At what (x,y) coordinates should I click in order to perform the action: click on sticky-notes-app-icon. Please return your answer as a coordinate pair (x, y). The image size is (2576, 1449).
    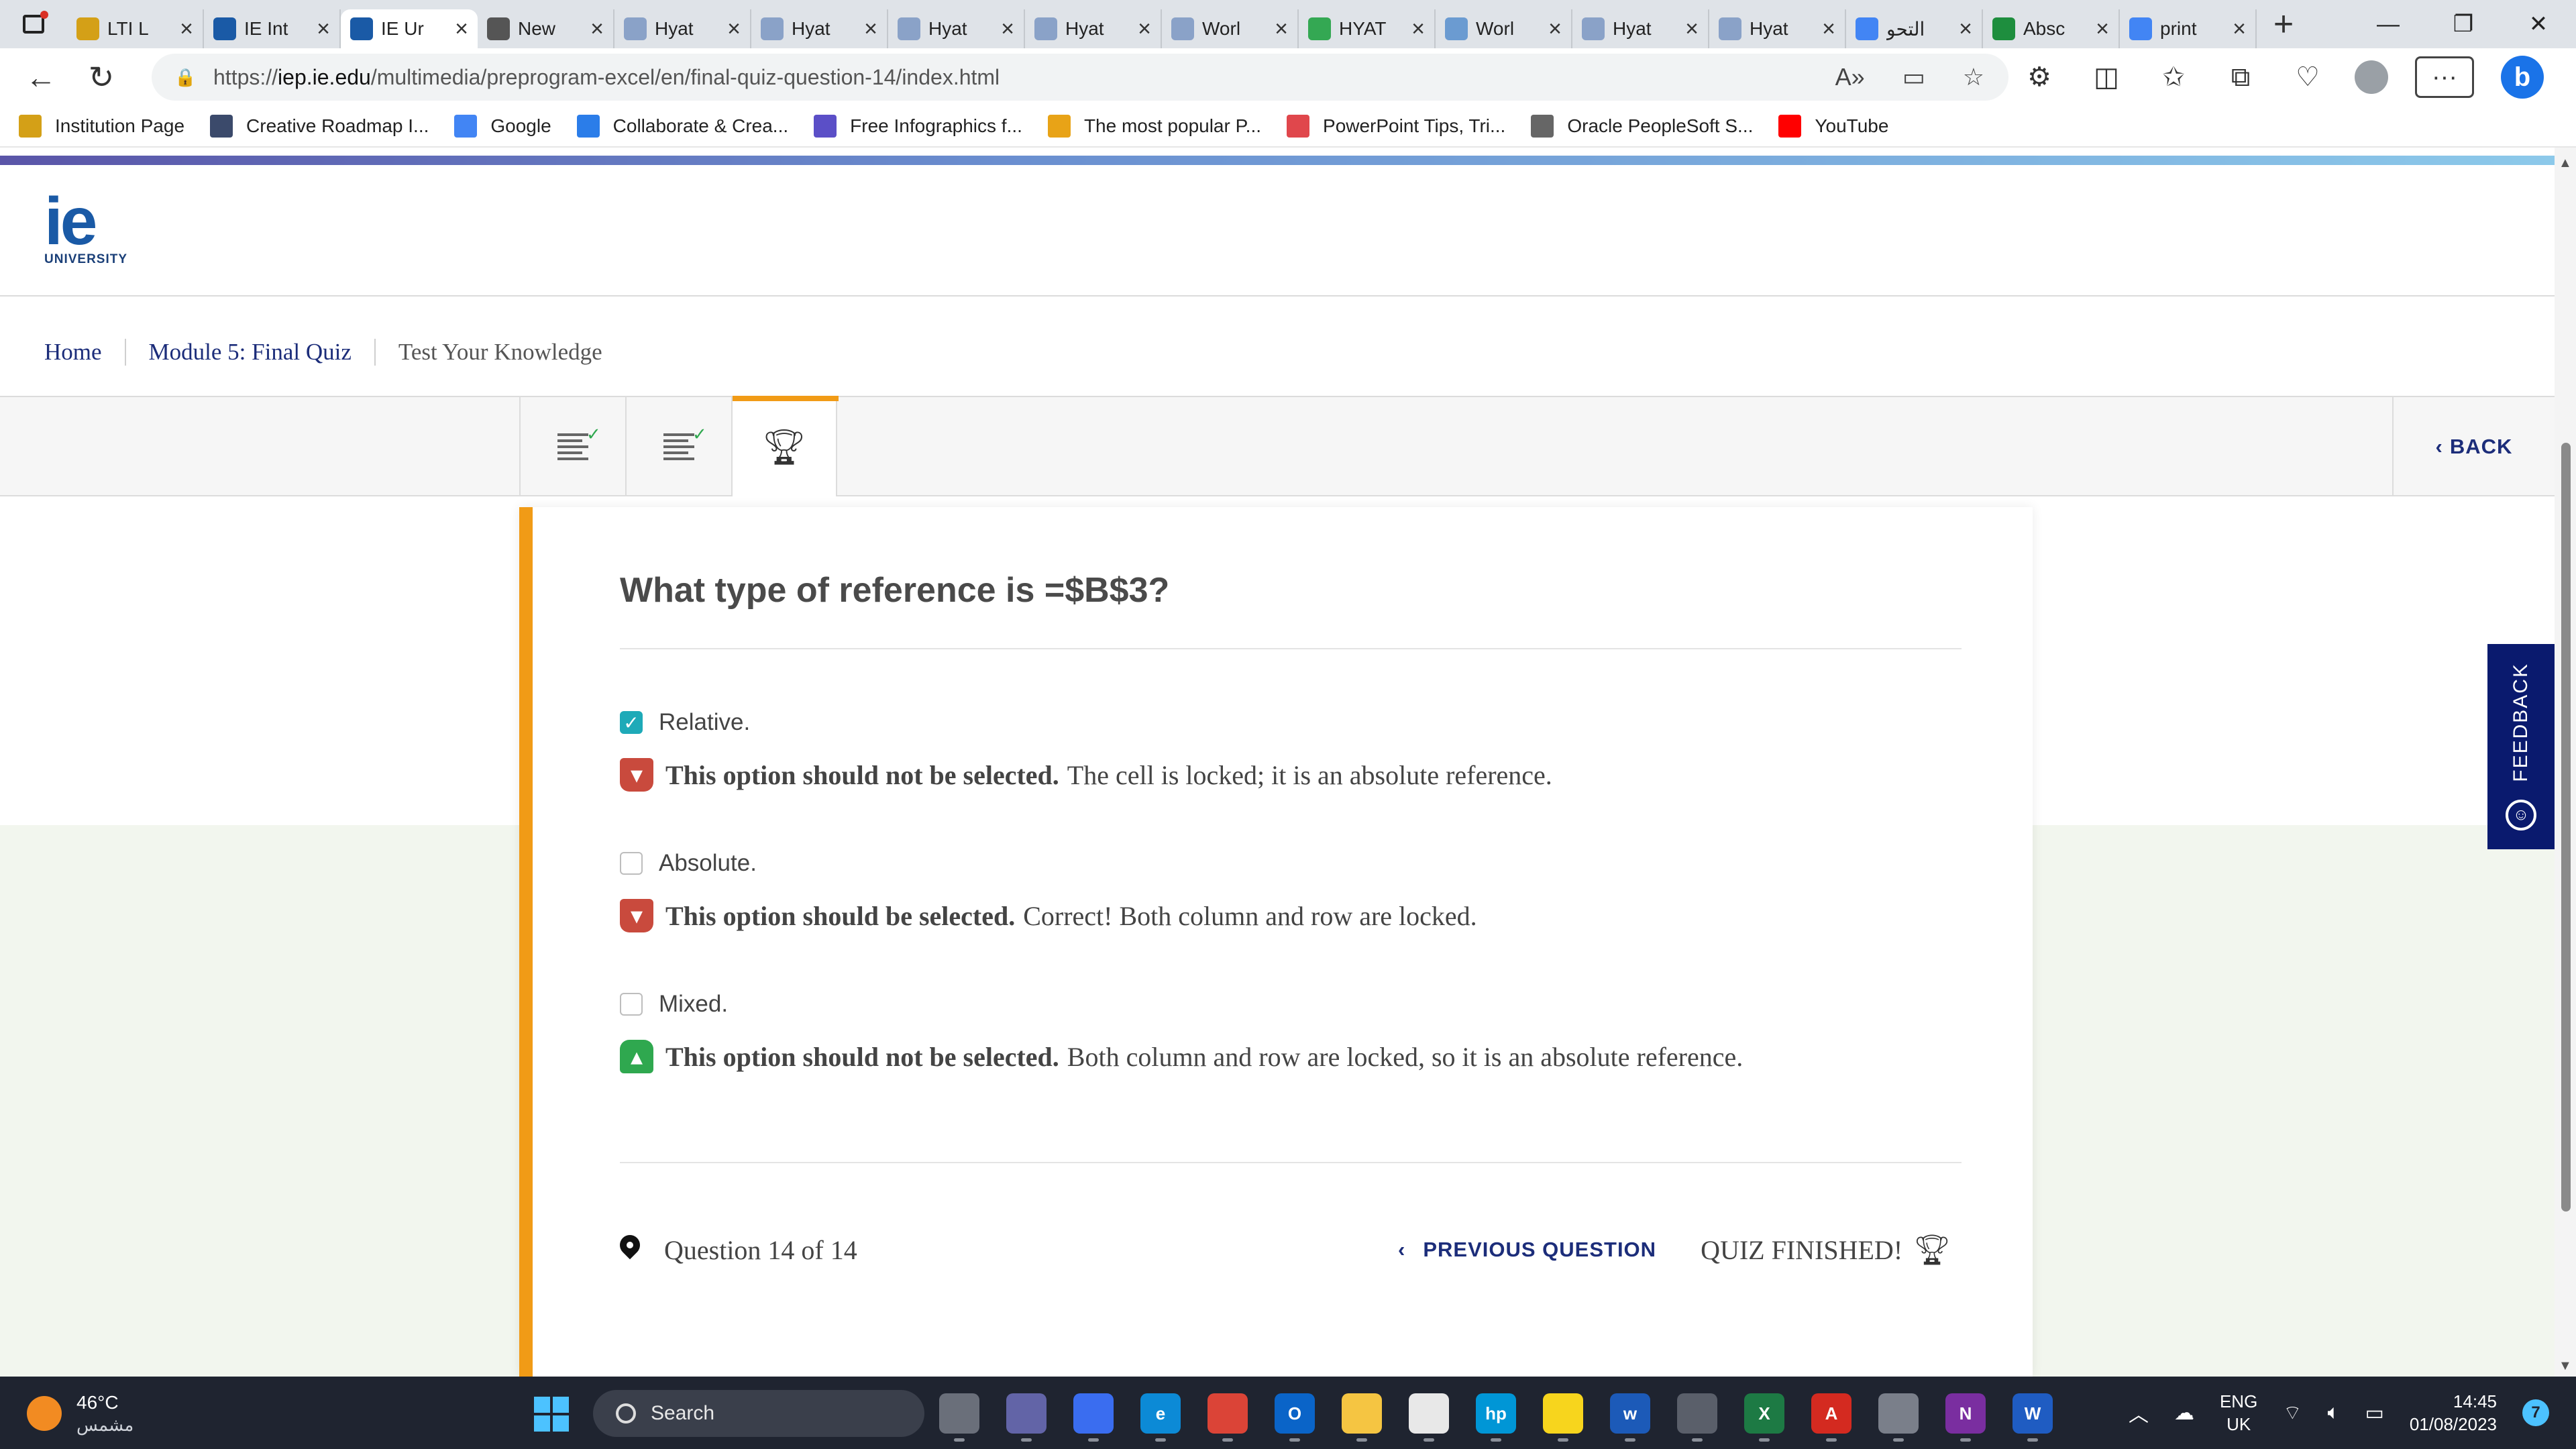
    Looking at the image, I should click on (1563, 1417).